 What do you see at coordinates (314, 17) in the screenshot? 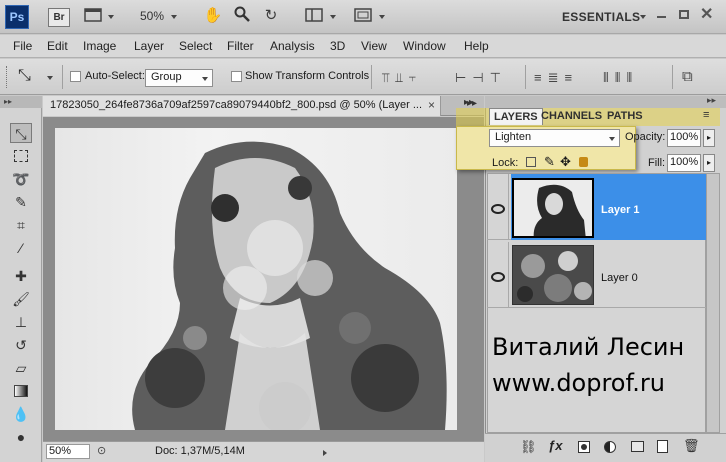
I see `arrange-documents-icon` at bounding box center [314, 17].